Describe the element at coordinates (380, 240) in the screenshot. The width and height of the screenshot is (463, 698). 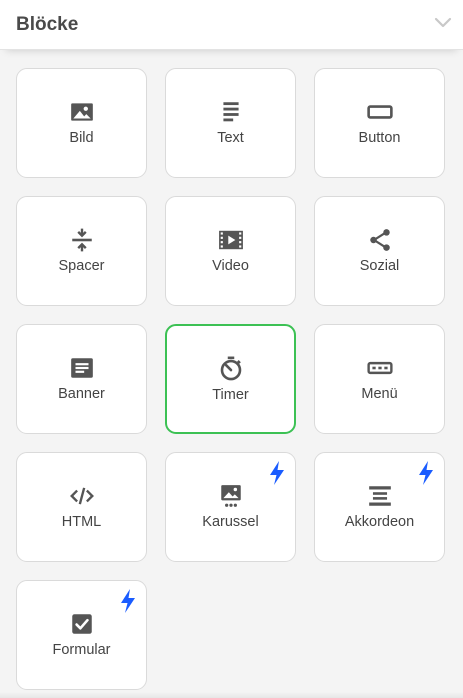
I see `share-icon` at that location.